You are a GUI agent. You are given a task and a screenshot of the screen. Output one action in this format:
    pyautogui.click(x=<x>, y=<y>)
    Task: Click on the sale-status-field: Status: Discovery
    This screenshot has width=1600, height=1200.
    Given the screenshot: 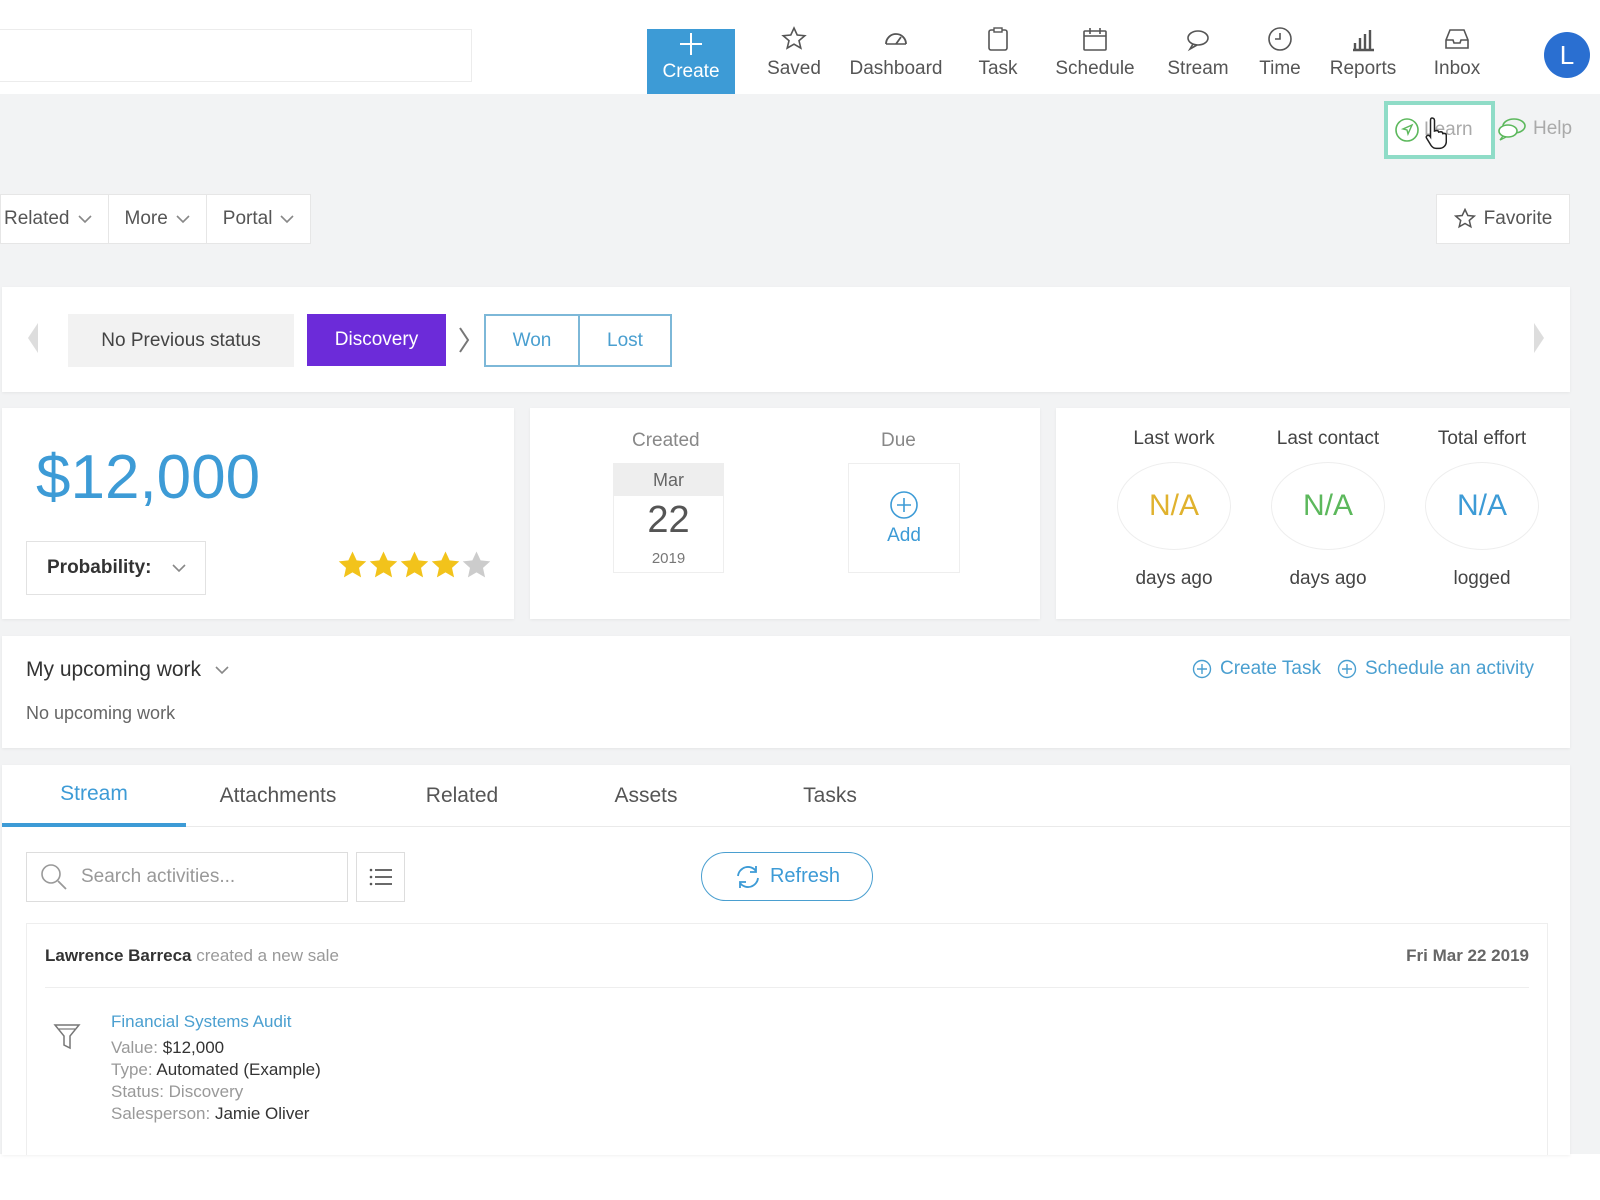 What is the action you would take?
    pyautogui.click(x=177, y=1092)
    